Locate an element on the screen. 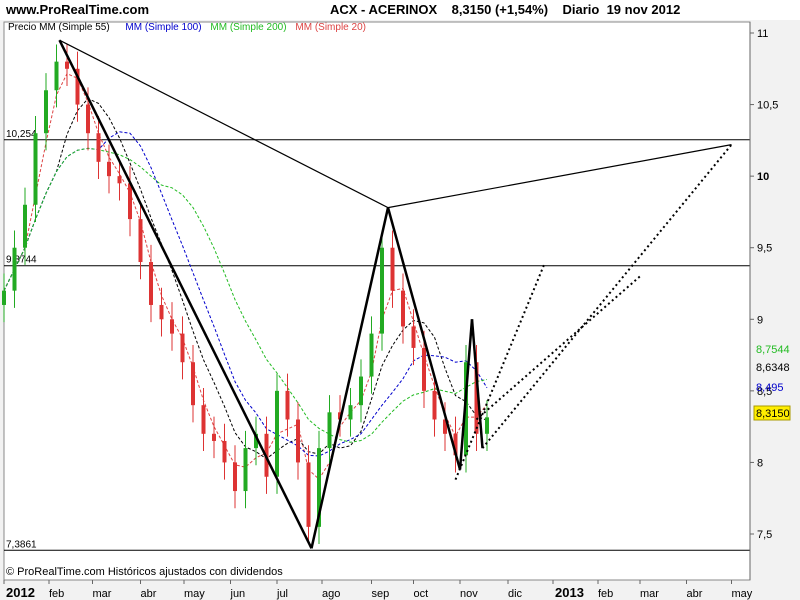 The width and height of the screenshot is (800, 600). y-tick-label: 10,5 is located at coordinates (767, 106).